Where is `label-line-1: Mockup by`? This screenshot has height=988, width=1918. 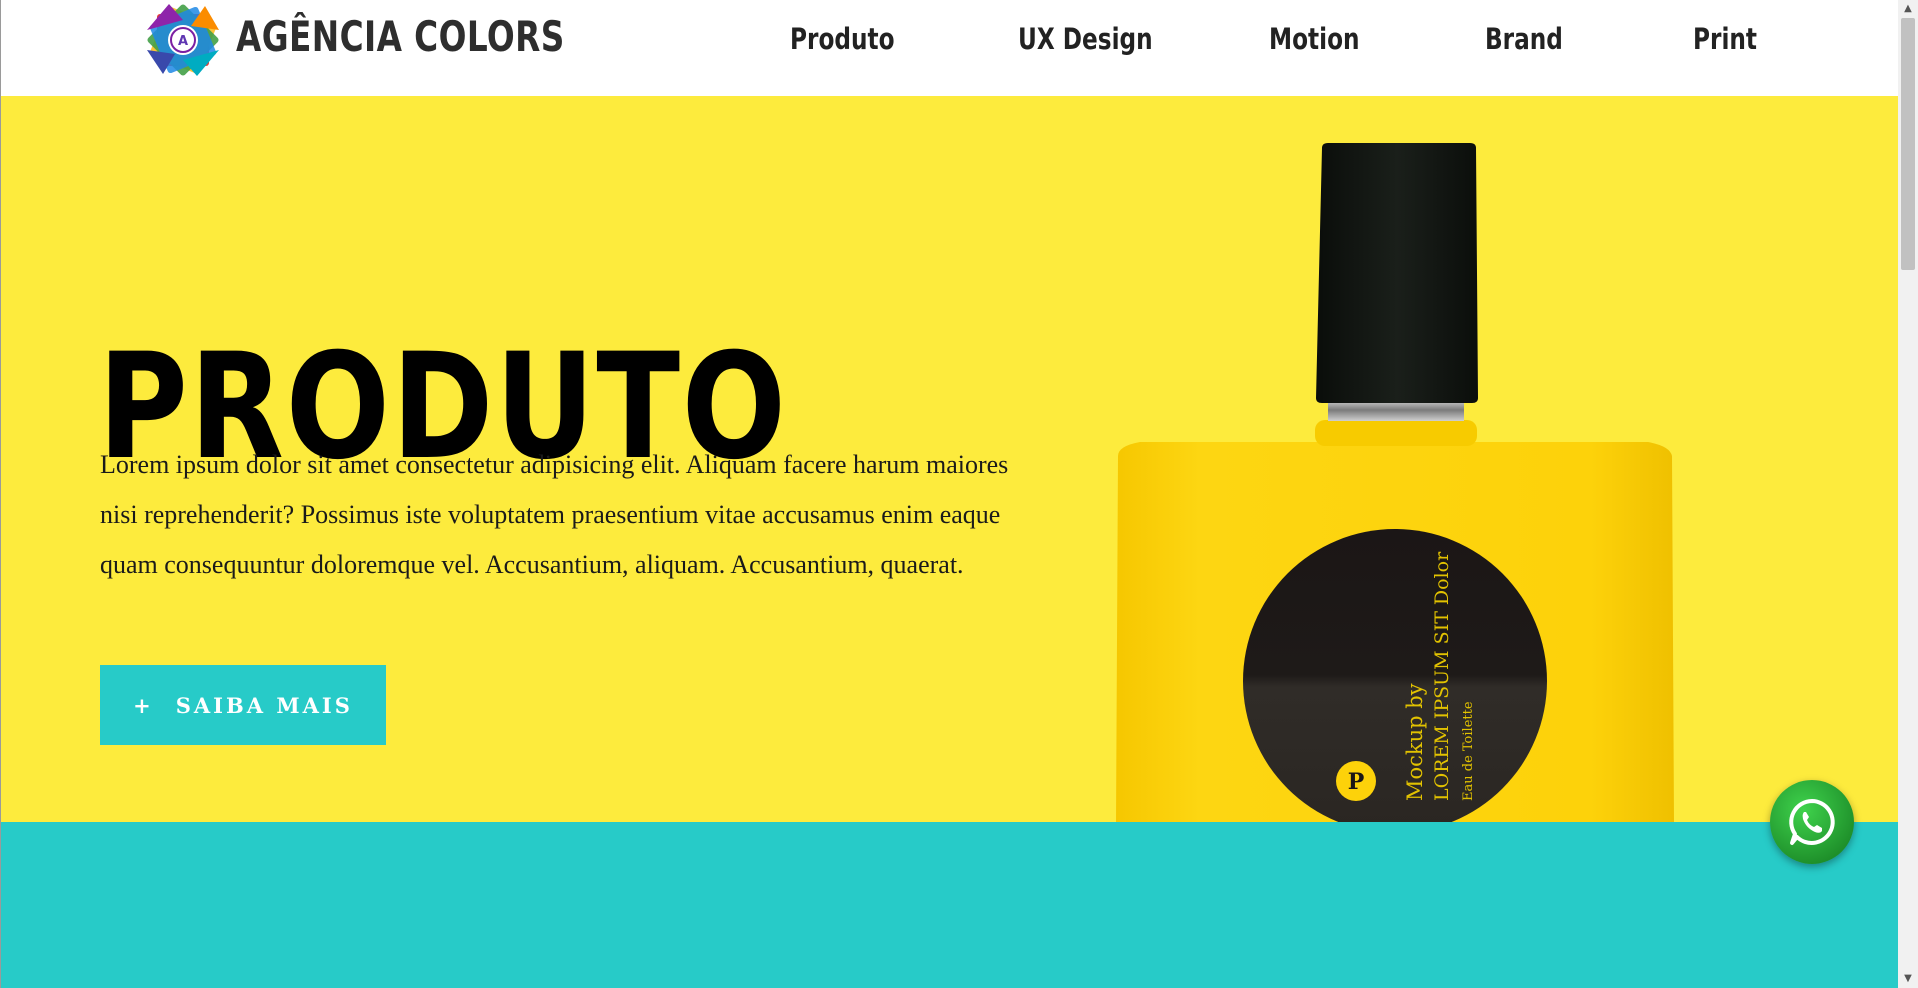
label-line-1: Mockup by is located at coordinates (1415, 742).